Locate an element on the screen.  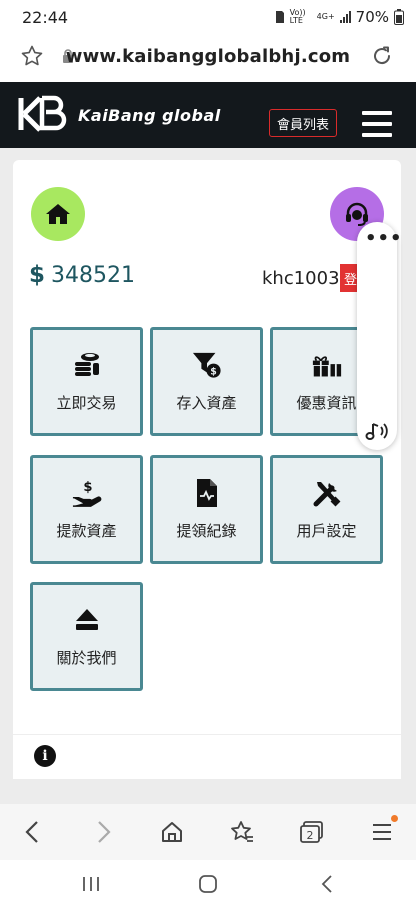
browser-toolbar: 2 is located at coordinates (208, 832).